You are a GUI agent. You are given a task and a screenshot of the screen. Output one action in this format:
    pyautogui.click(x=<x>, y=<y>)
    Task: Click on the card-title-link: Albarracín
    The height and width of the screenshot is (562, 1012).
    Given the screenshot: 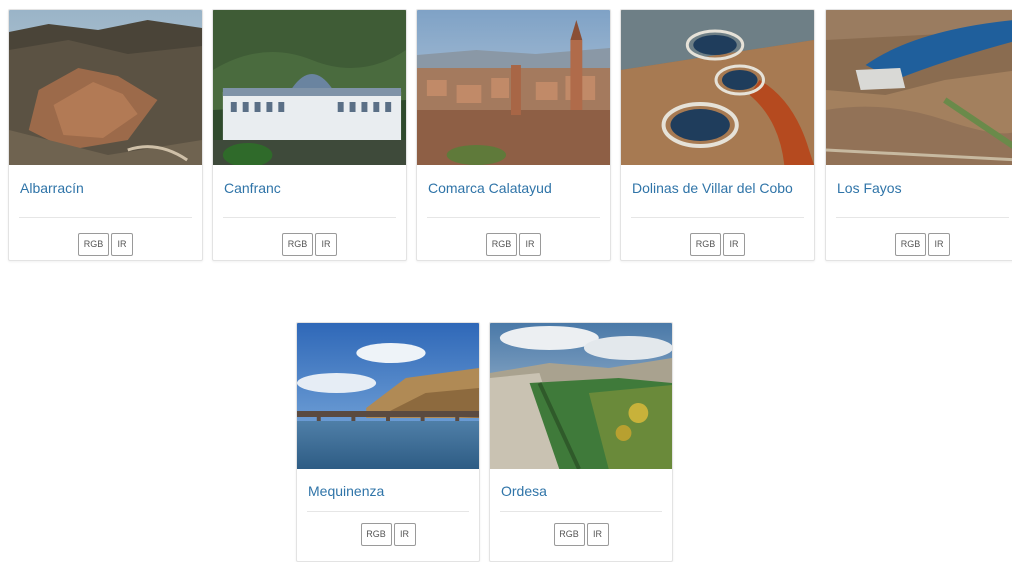 What is the action you would take?
    pyautogui.click(x=52, y=188)
    